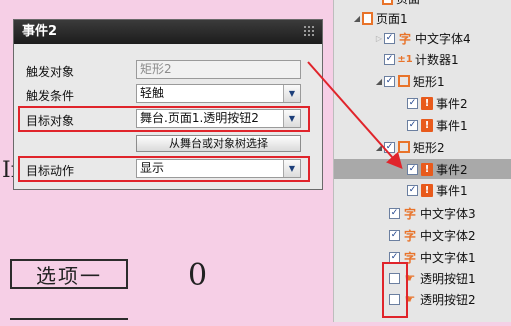 This screenshot has height=326, width=511. I want to click on expand-closed-icon: ▷, so click(379, 38).